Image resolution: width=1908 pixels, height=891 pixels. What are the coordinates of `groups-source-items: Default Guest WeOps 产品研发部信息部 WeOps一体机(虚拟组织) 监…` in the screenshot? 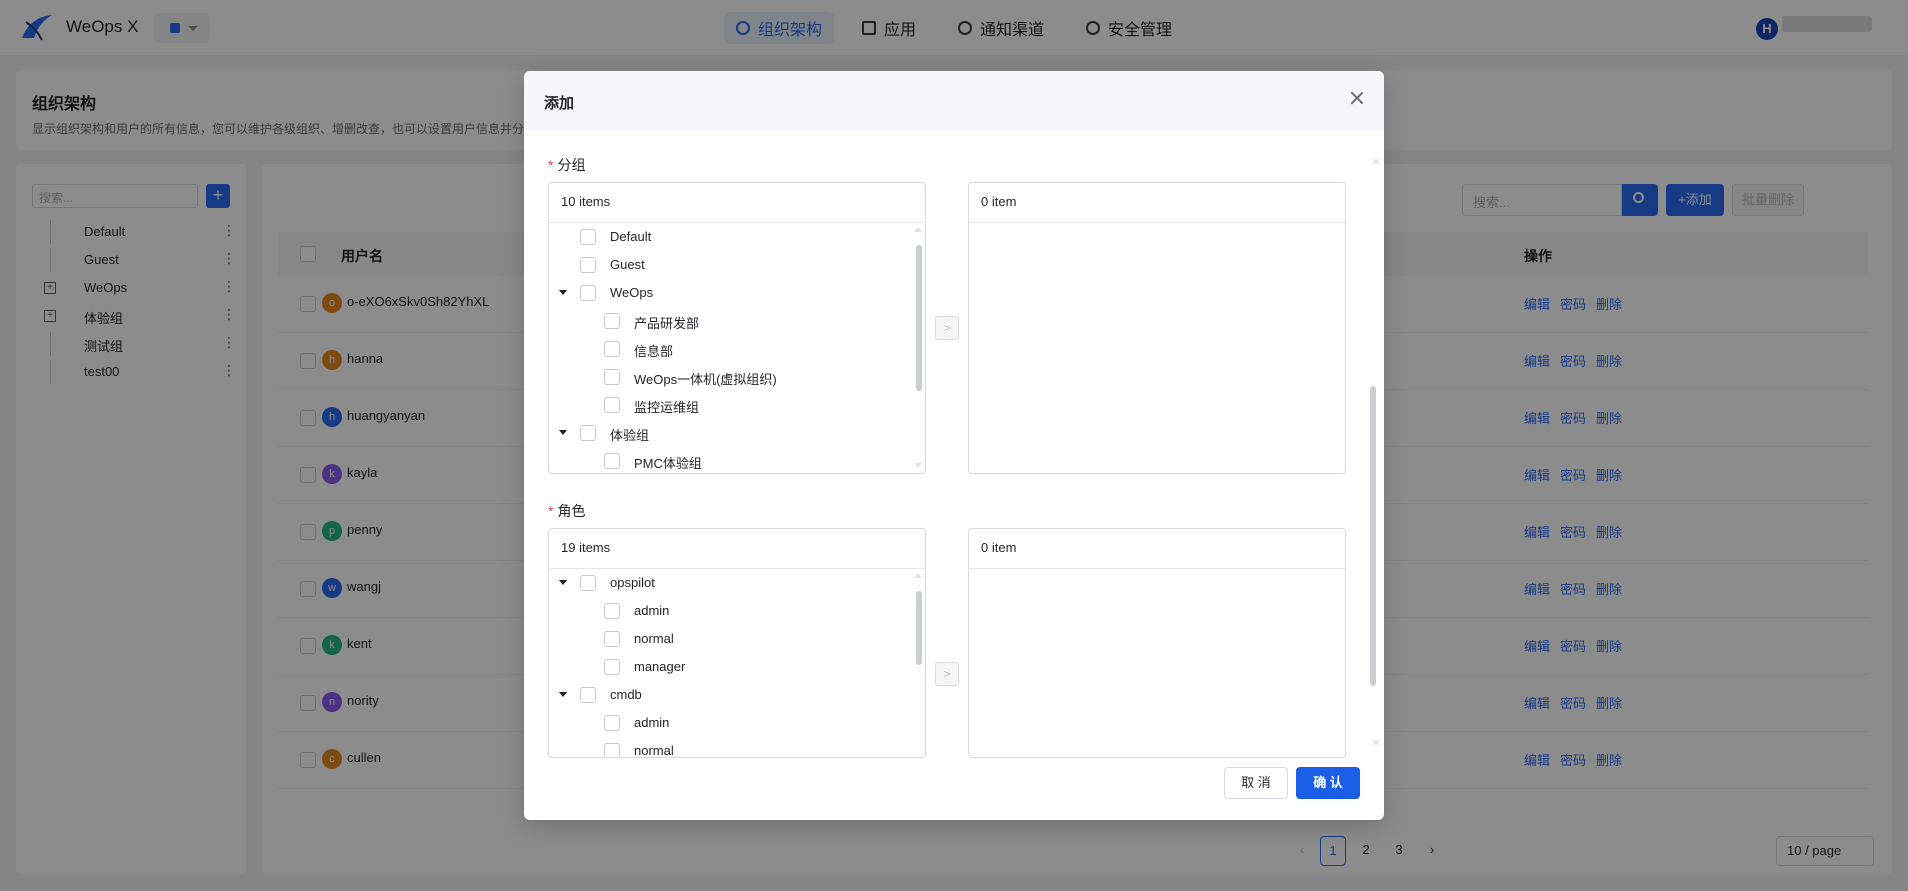 It's located at (737, 348).